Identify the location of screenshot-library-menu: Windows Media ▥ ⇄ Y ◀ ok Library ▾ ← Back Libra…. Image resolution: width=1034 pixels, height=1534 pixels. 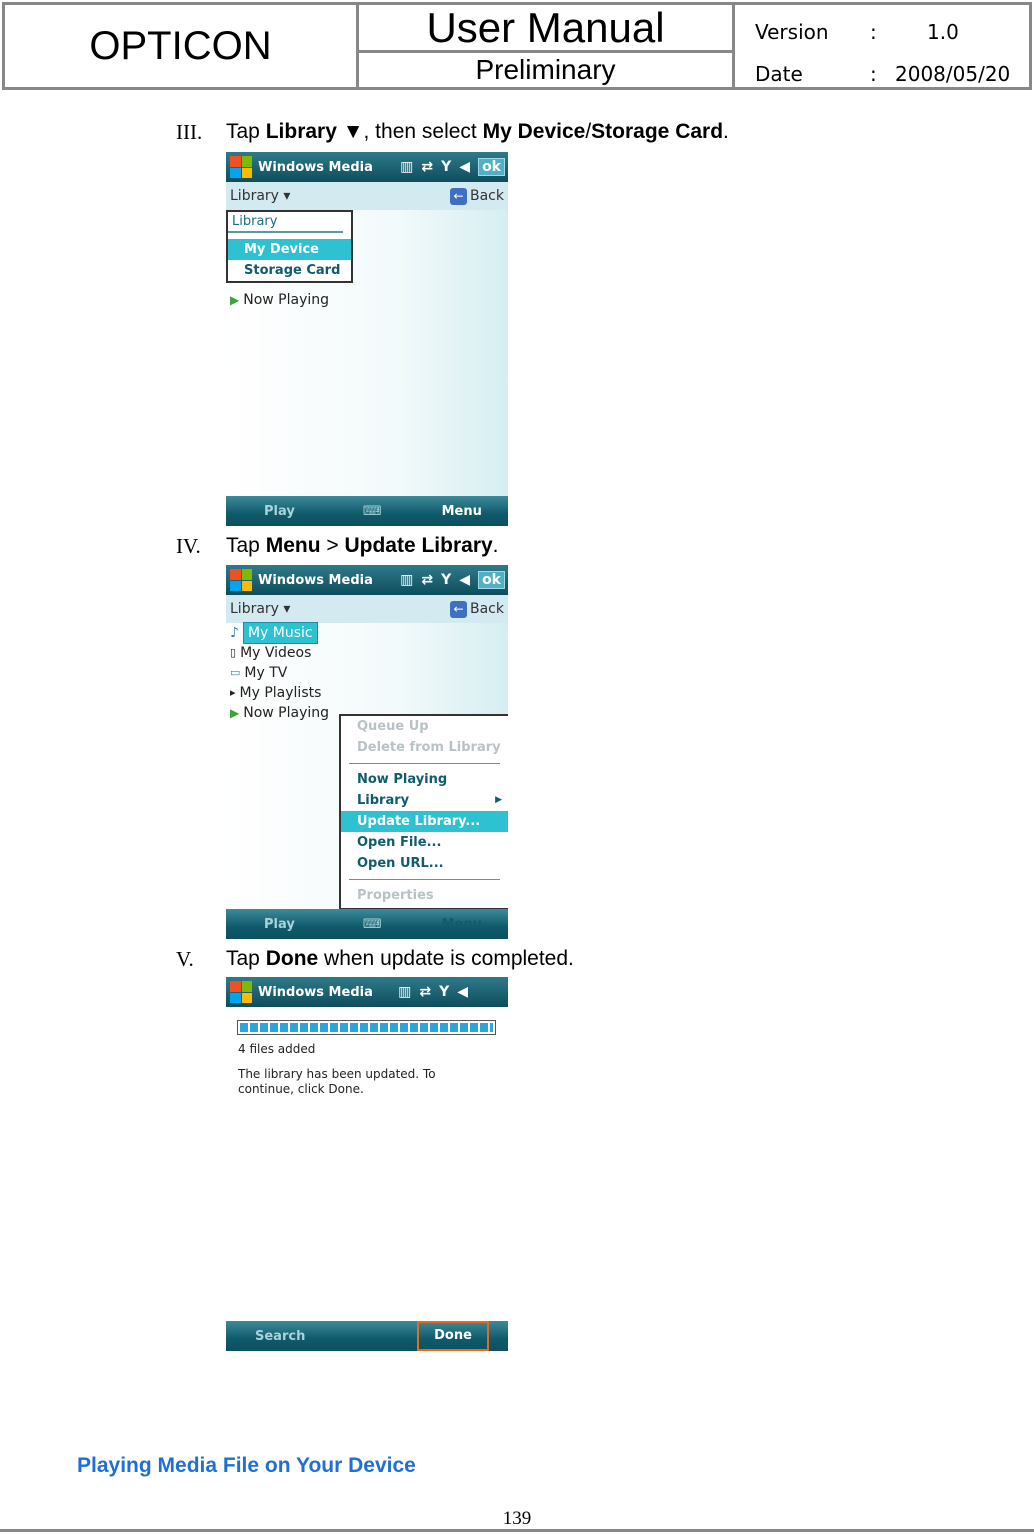
(367, 339).